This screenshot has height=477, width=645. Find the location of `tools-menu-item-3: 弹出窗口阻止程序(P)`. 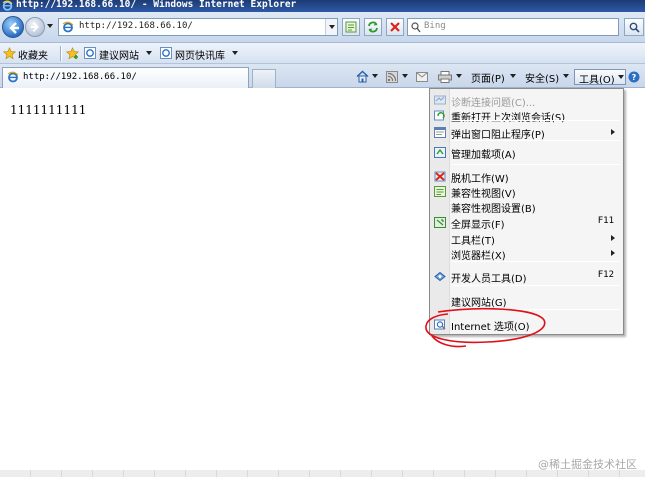

tools-menu-item-3: 弹出窗口阻止程序(P) is located at coordinates (526, 133).